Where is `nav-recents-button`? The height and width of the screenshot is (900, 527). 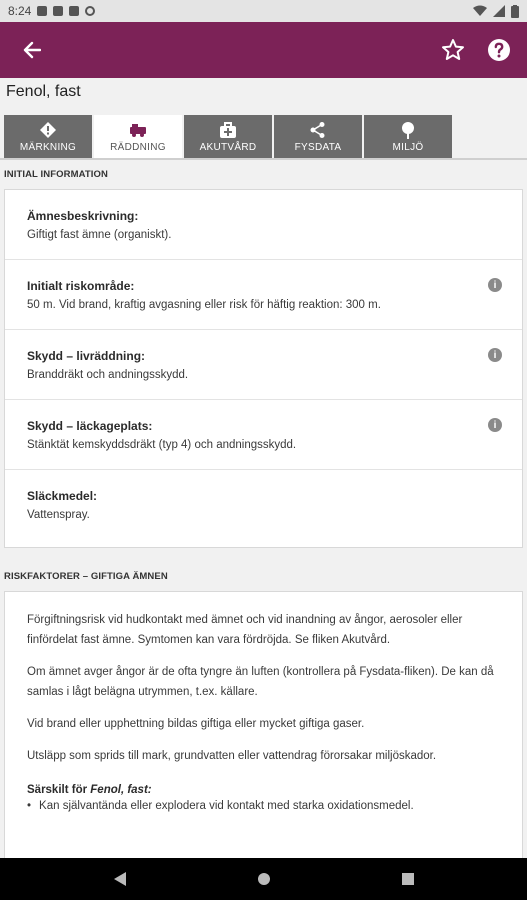 nav-recents-button is located at coordinates (408, 879).